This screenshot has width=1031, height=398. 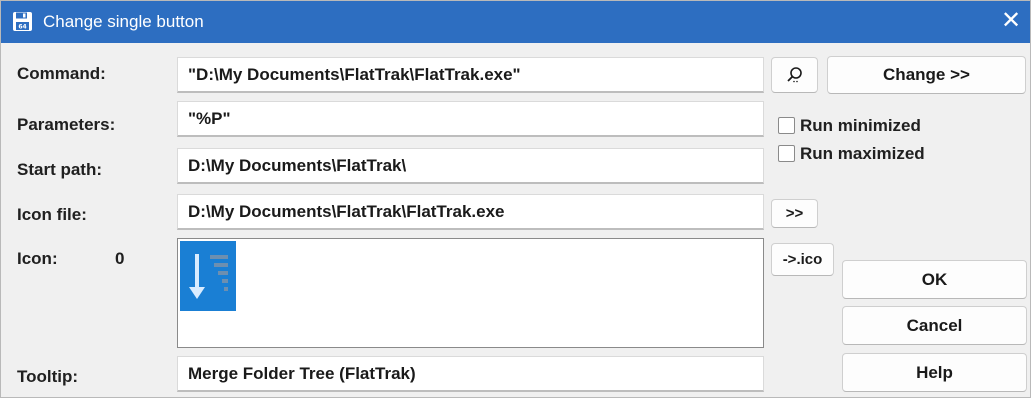 I want to click on icon-file-label: Icon file:, so click(x=52, y=214).